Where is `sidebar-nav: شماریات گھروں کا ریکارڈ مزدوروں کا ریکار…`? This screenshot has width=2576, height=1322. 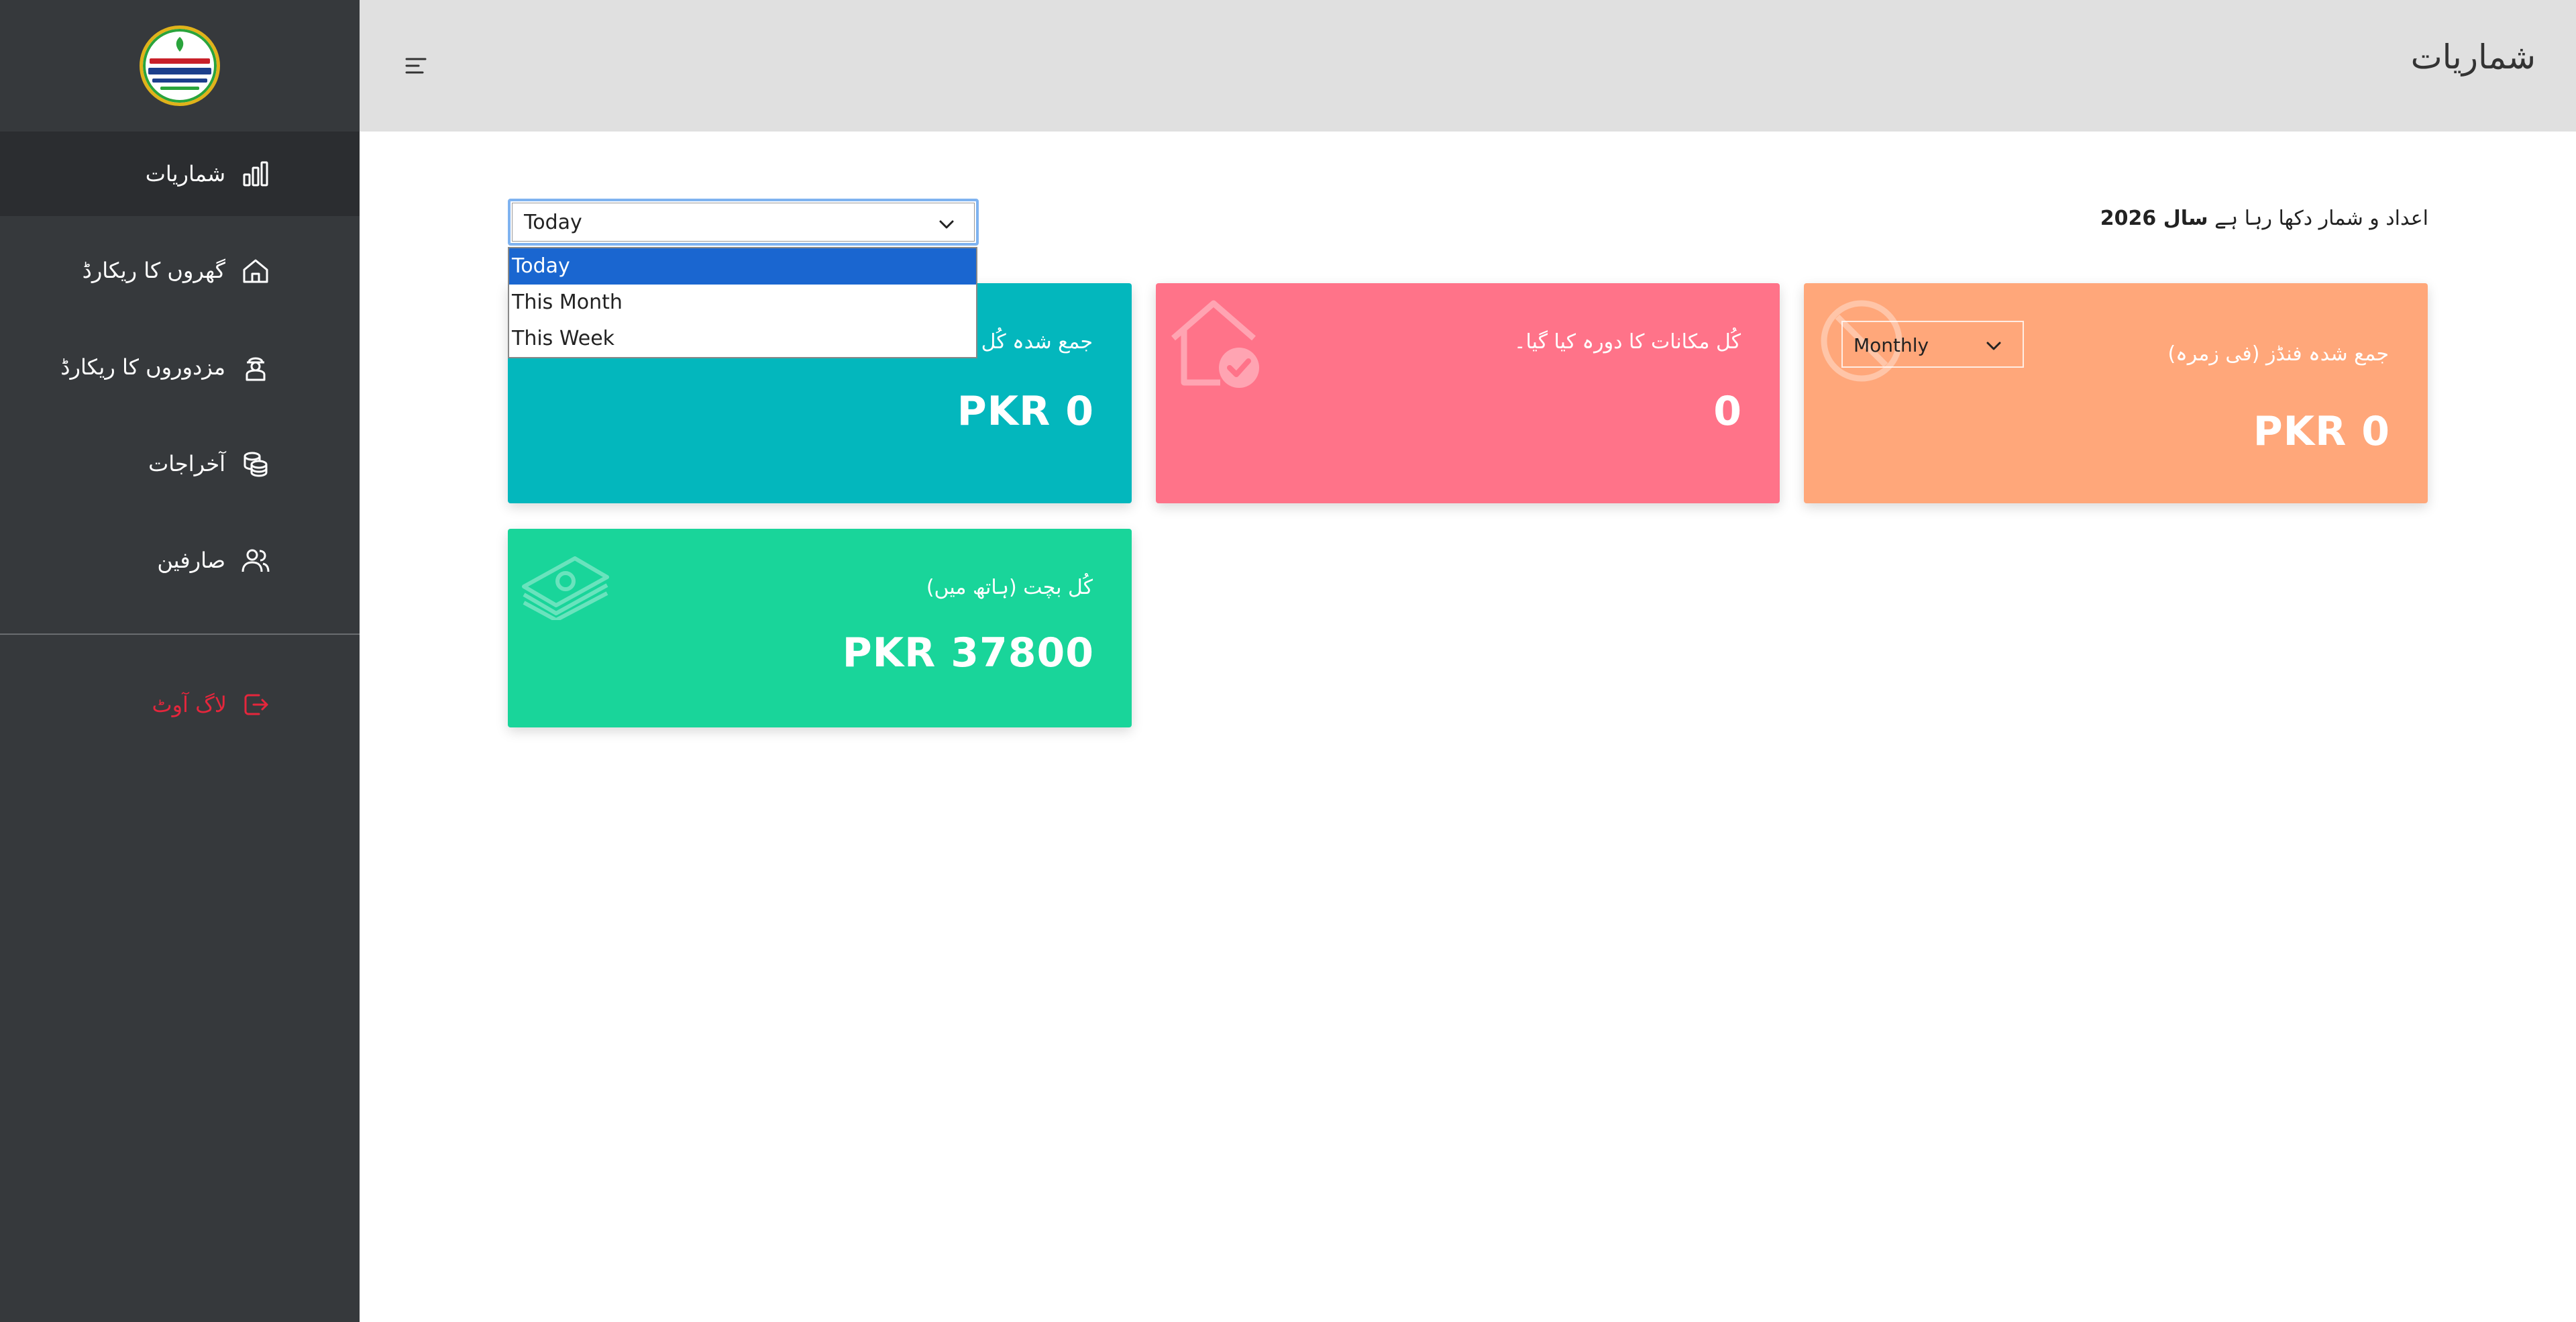 sidebar-nav: شماریات گھروں کا ریکارڈ مزدوروں کا ریکار… is located at coordinates (180, 373).